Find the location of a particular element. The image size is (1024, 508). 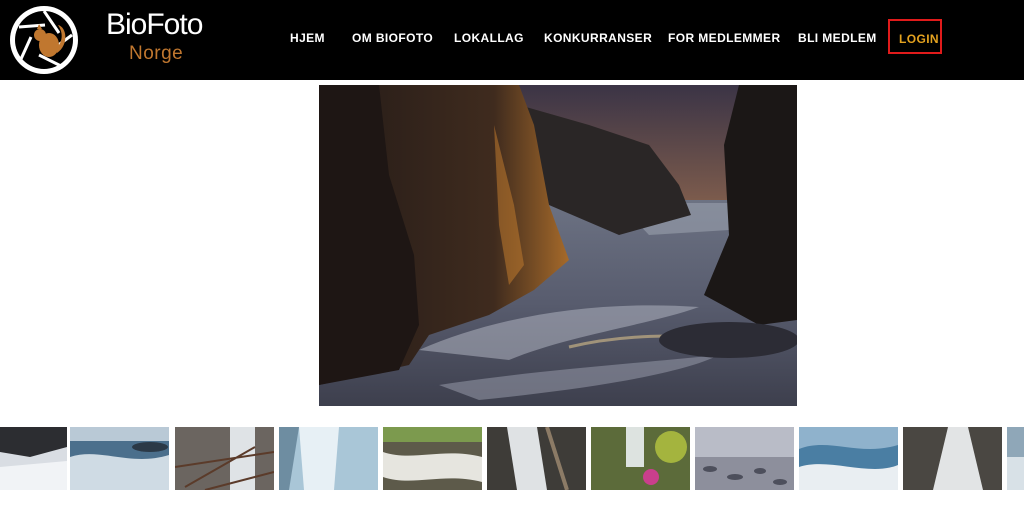

nav-item-bli-medlem: BLI MEDLEM is located at coordinates (837, 38).